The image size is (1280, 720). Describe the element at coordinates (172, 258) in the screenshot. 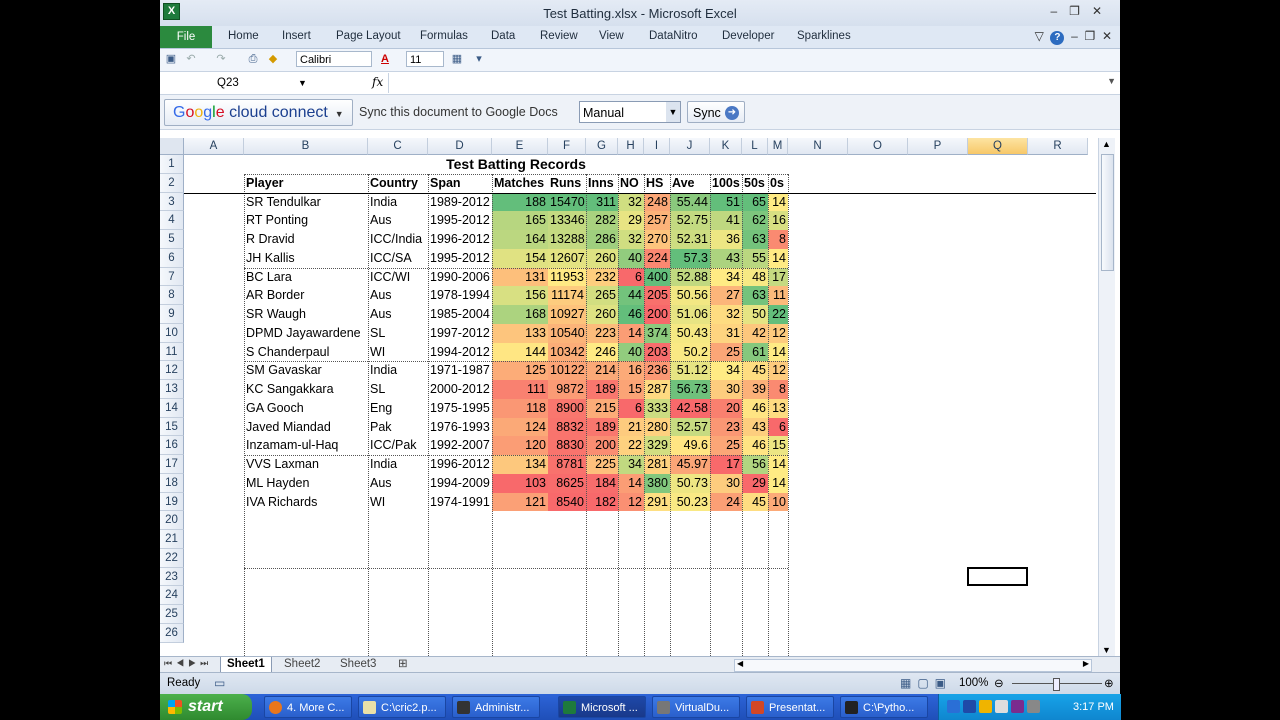

I see `row-header: 6` at that location.